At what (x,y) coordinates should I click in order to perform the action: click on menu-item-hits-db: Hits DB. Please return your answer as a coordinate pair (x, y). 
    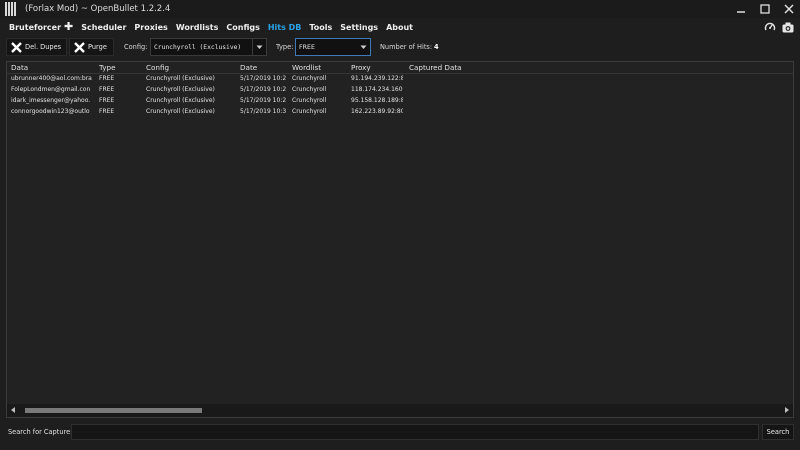
    Looking at the image, I should click on (285, 27).